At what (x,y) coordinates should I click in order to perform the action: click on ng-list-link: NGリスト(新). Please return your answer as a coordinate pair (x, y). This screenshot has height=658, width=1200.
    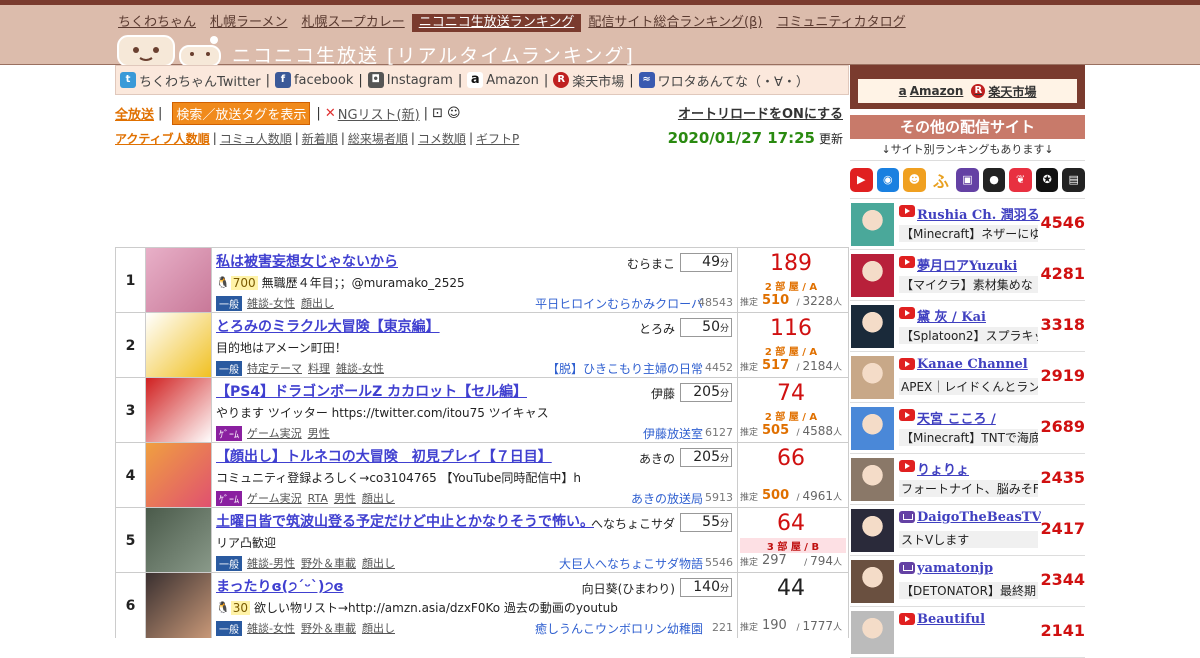
    Looking at the image, I should click on (379, 113).